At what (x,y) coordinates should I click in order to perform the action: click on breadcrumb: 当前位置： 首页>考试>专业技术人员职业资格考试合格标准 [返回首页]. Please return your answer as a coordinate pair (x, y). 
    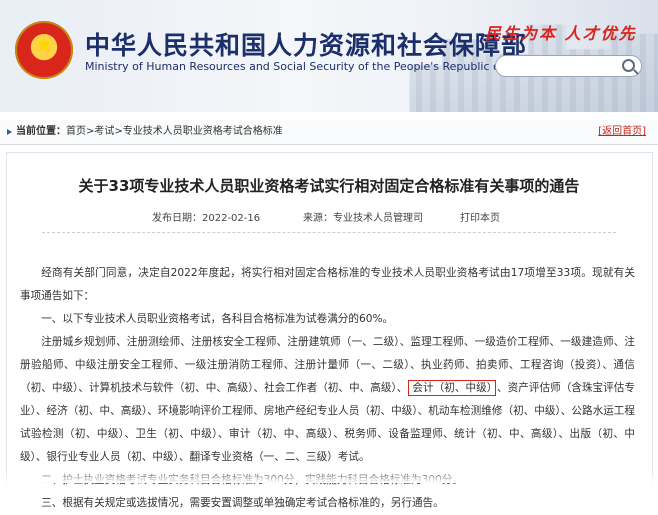
    Looking at the image, I should click on (329, 132).